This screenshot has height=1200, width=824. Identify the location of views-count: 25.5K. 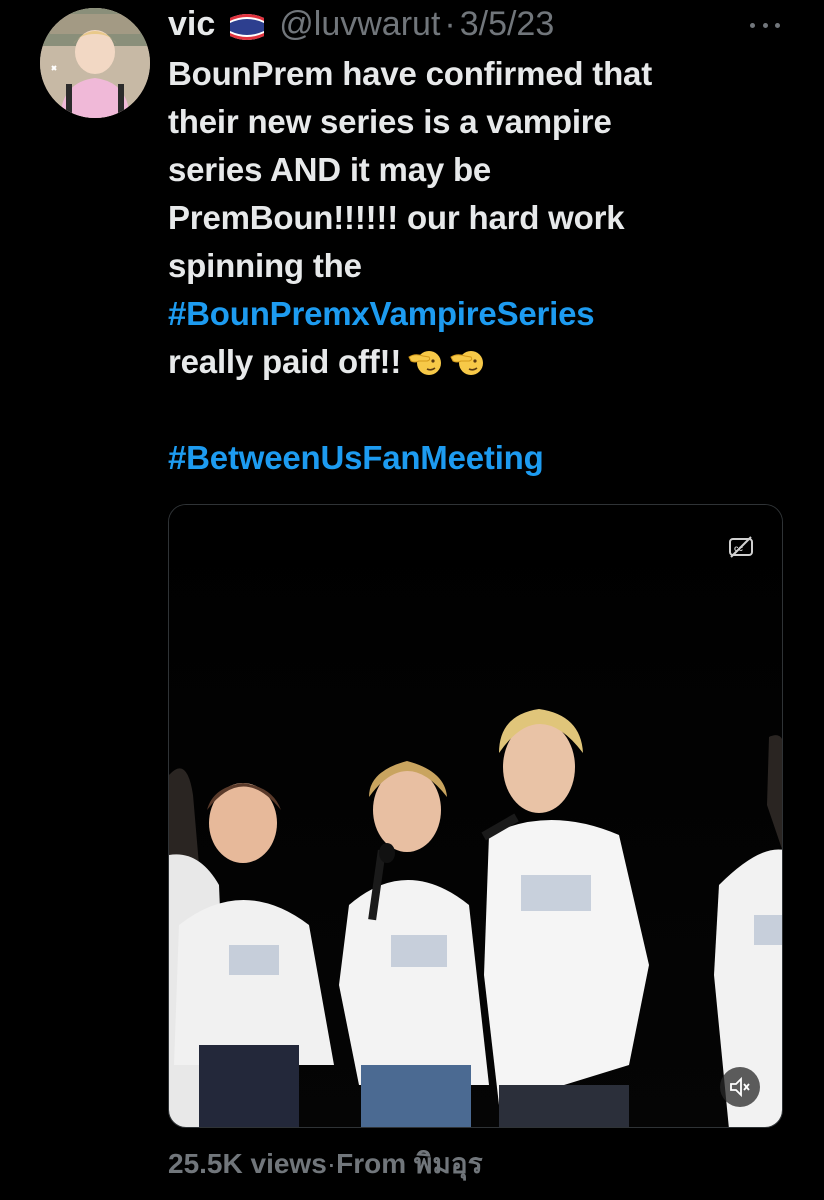
(205, 1163).